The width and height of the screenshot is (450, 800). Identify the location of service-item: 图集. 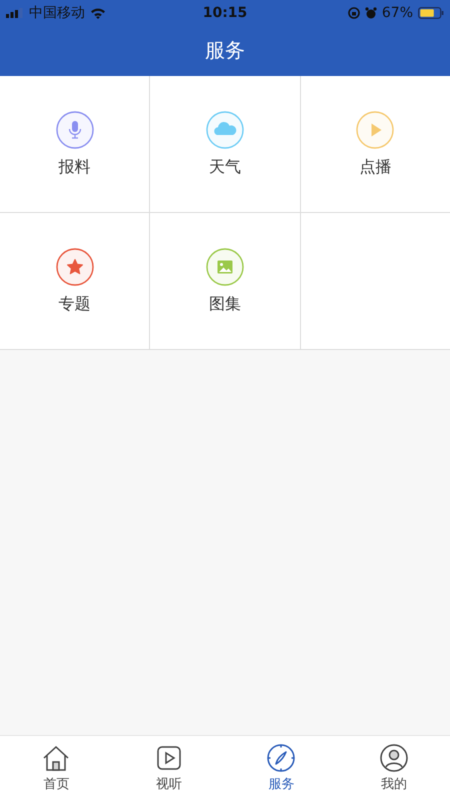
(225, 281).